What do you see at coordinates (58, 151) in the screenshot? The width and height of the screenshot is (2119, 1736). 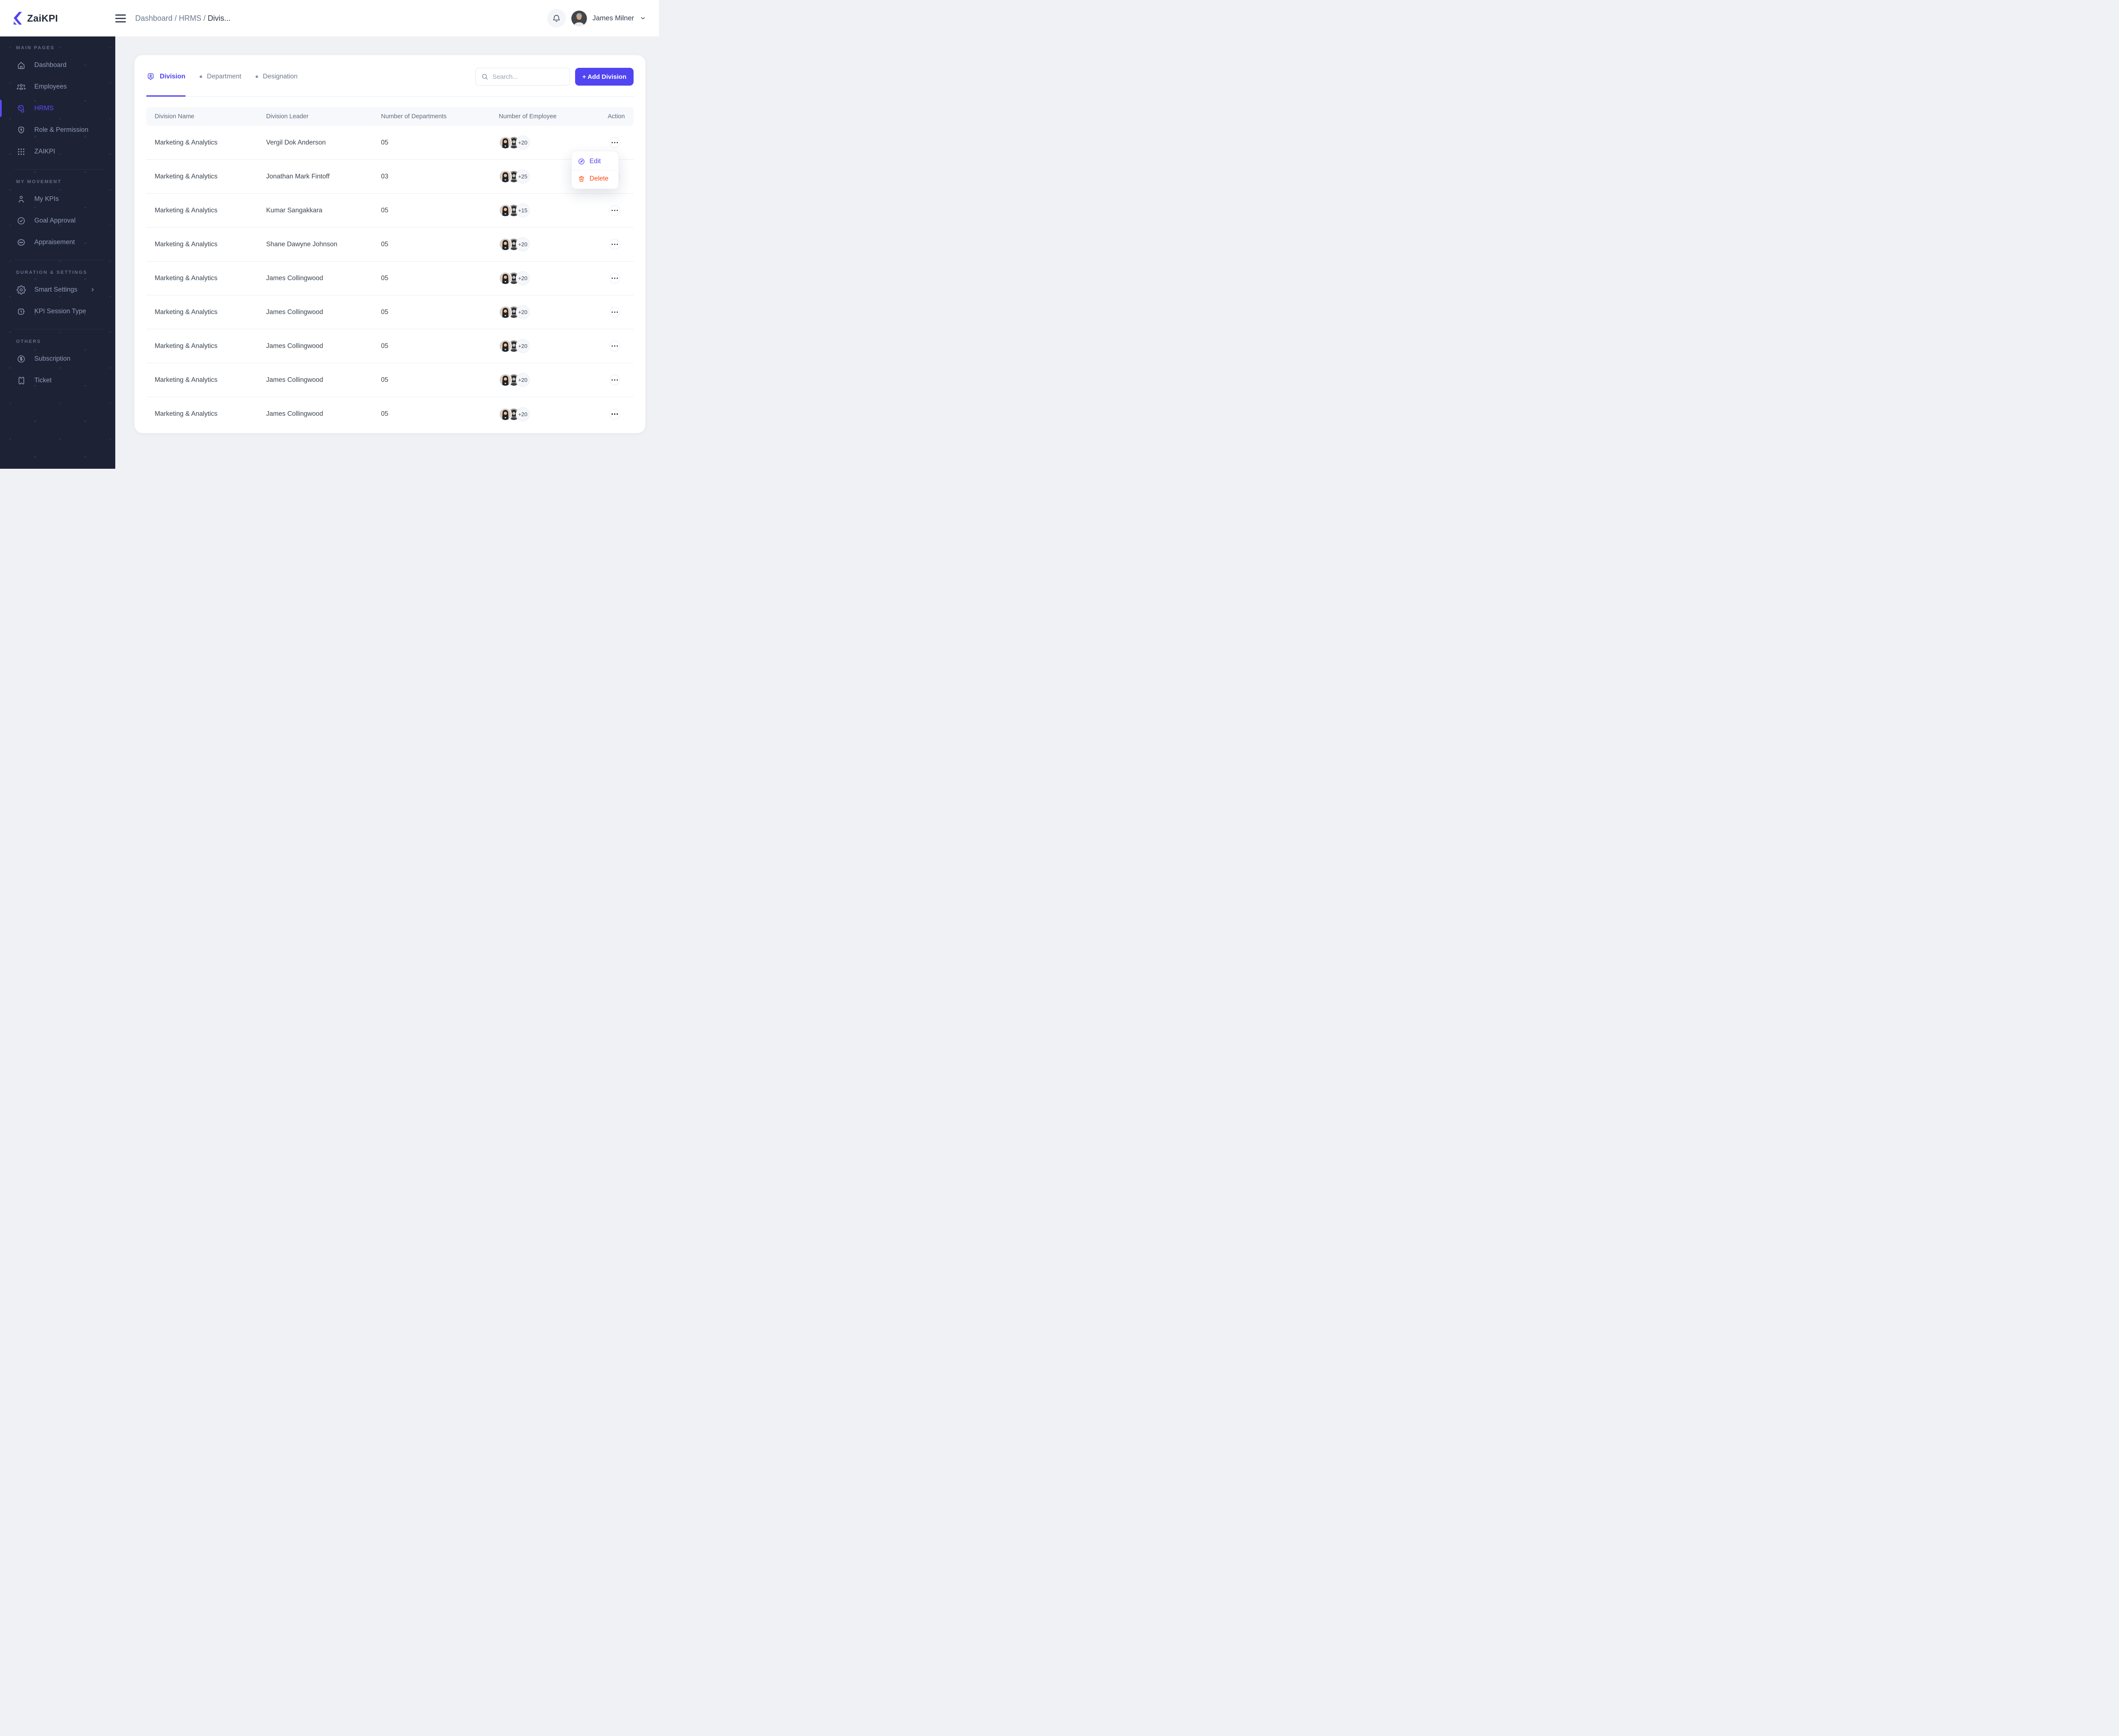 I see `sidebar-item-zaikpi: ZAIKPI` at bounding box center [58, 151].